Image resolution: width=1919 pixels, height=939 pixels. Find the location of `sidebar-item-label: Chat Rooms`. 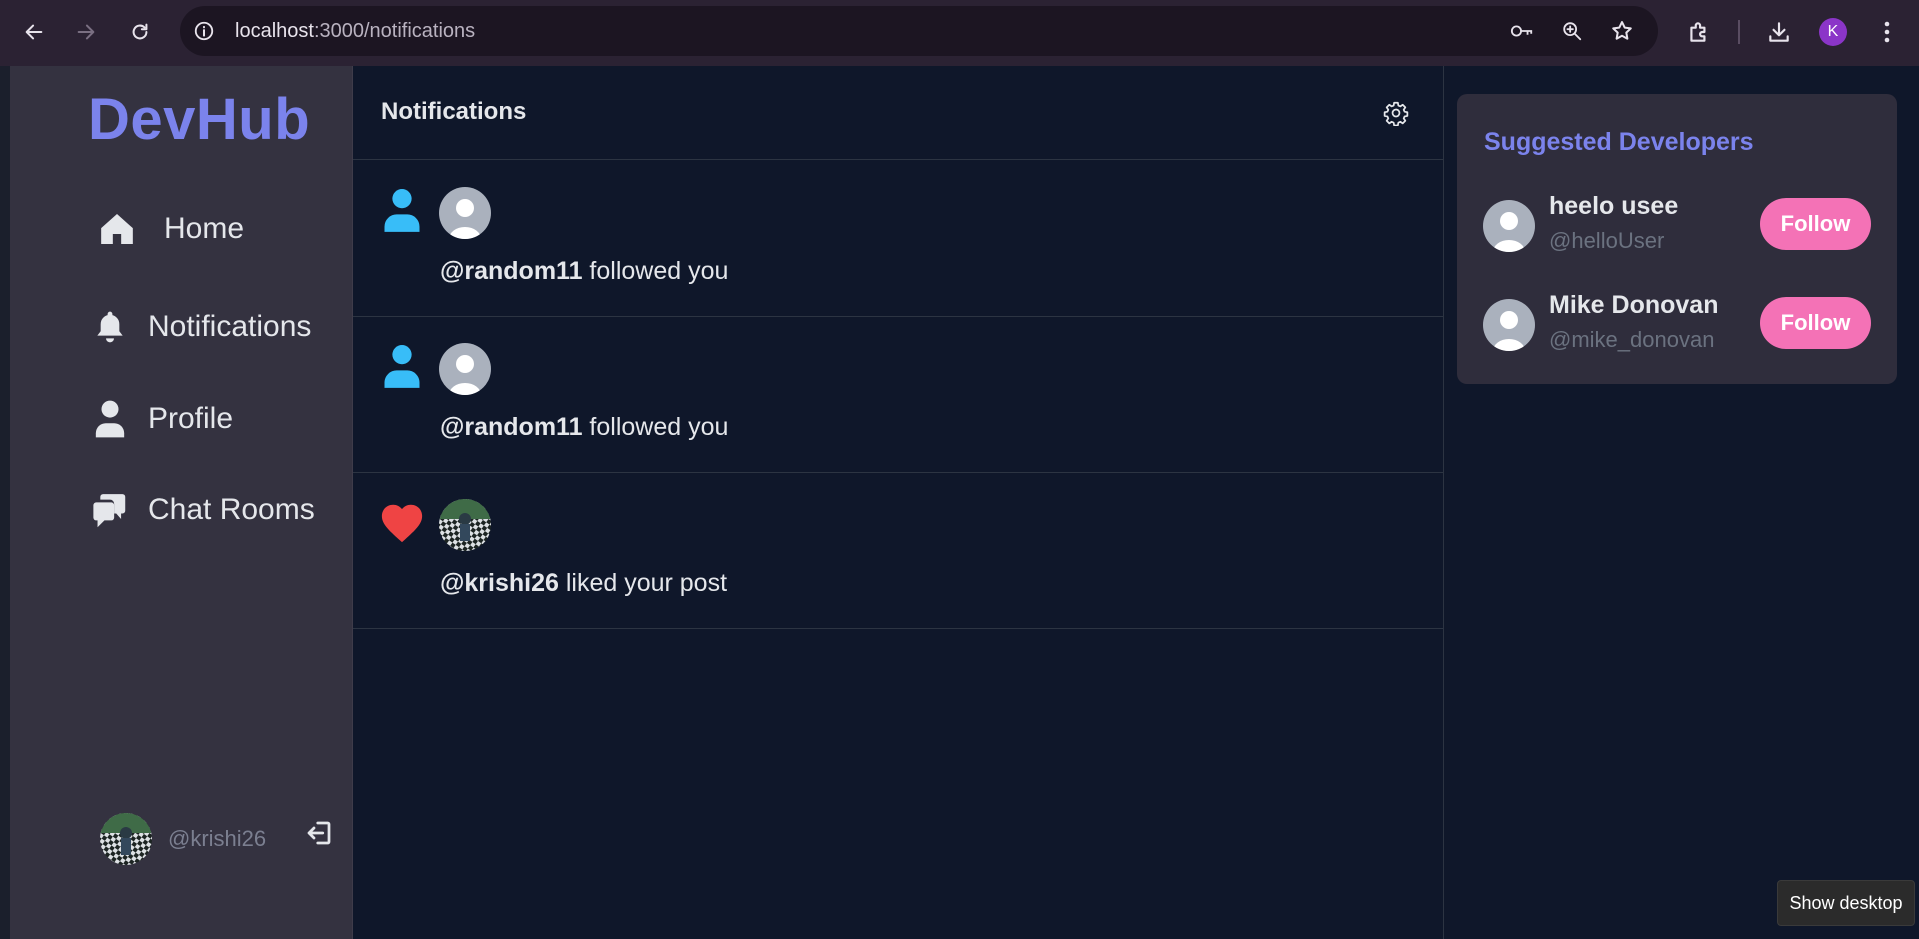

sidebar-item-label: Chat Rooms is located at coordinates (231, 509).